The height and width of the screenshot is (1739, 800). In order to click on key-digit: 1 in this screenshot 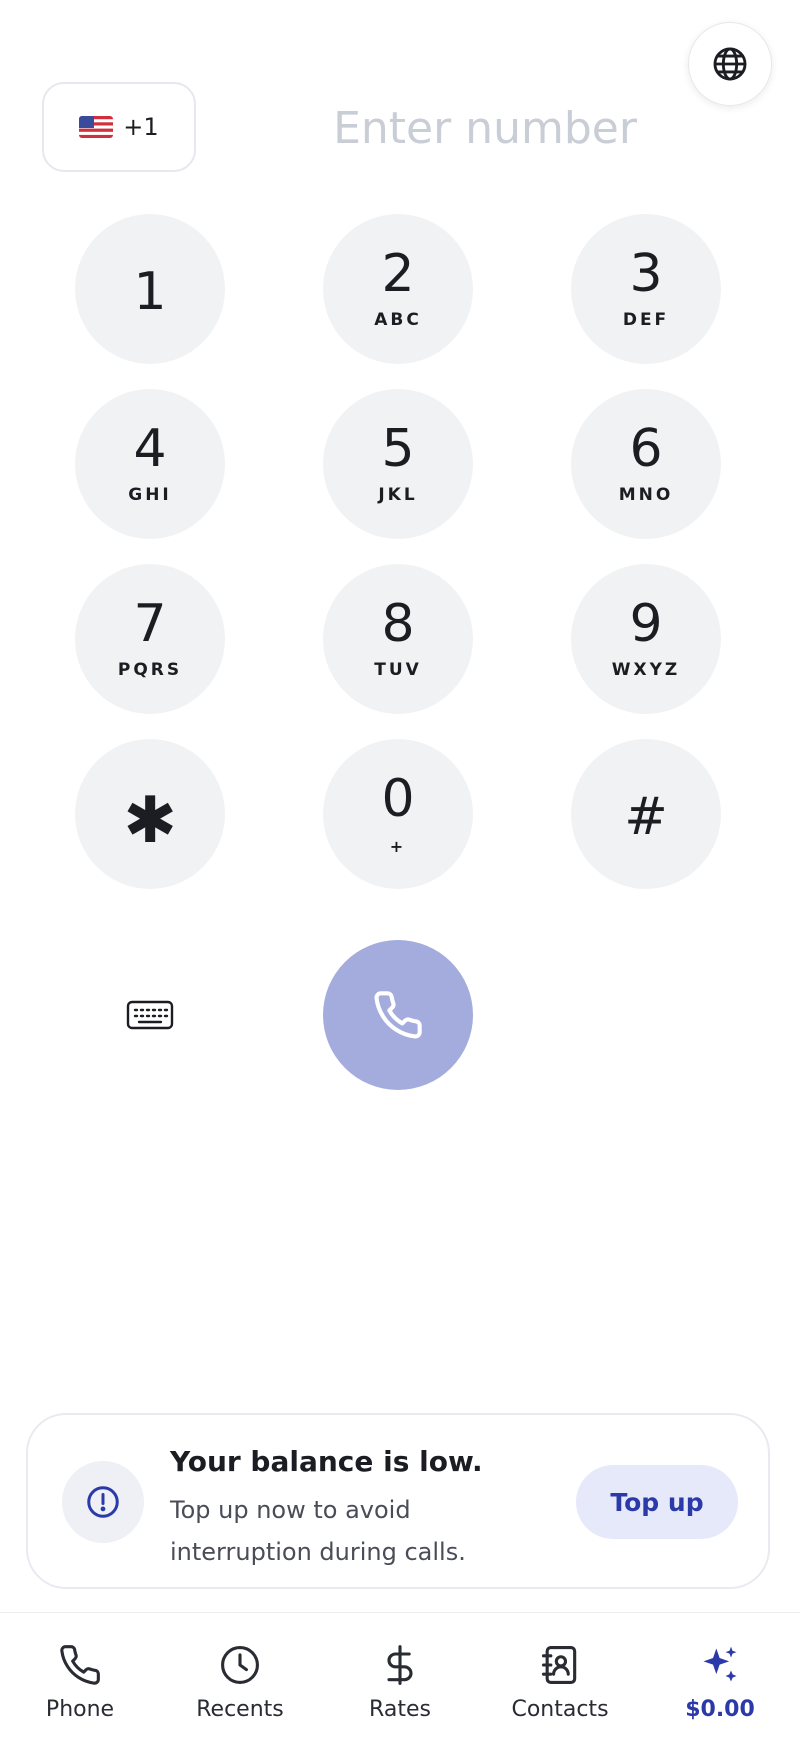, I will do `click(150, 292)`.